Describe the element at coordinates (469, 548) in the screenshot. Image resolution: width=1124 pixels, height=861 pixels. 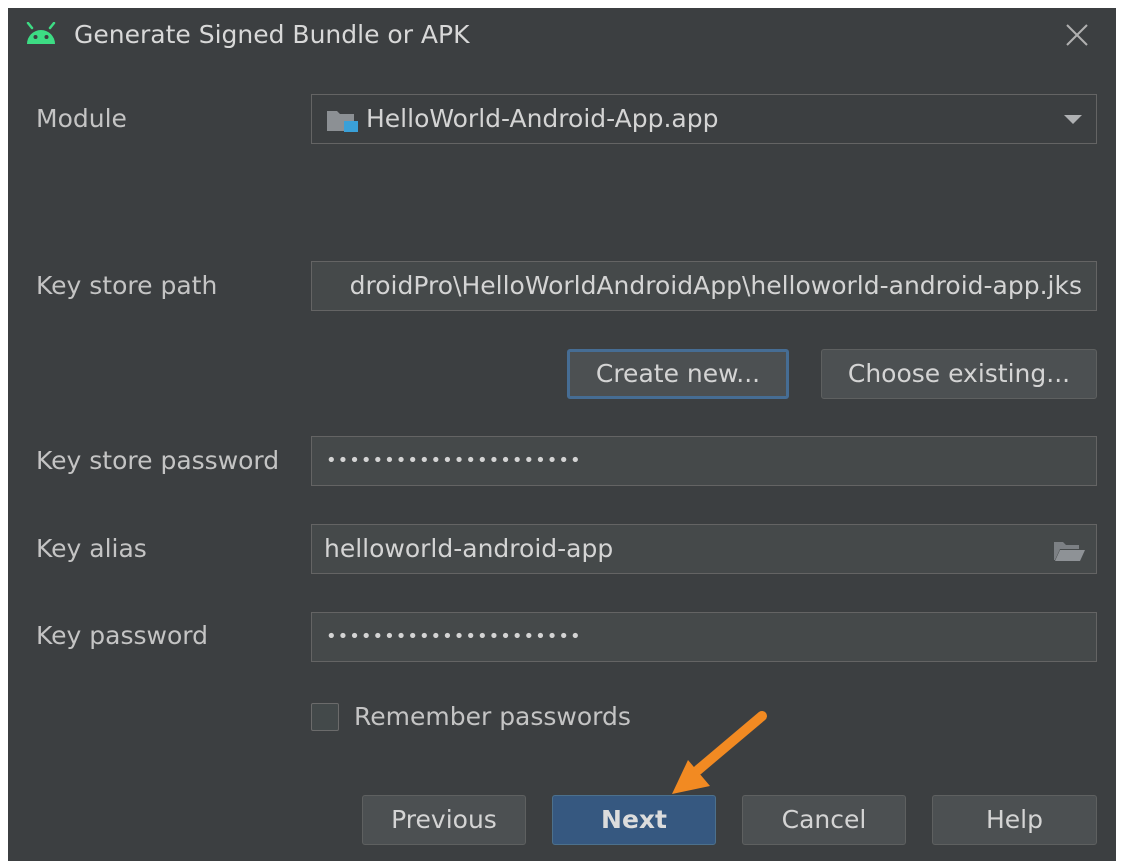
I see `key-alias-value: helloworld-android-app` at that location.